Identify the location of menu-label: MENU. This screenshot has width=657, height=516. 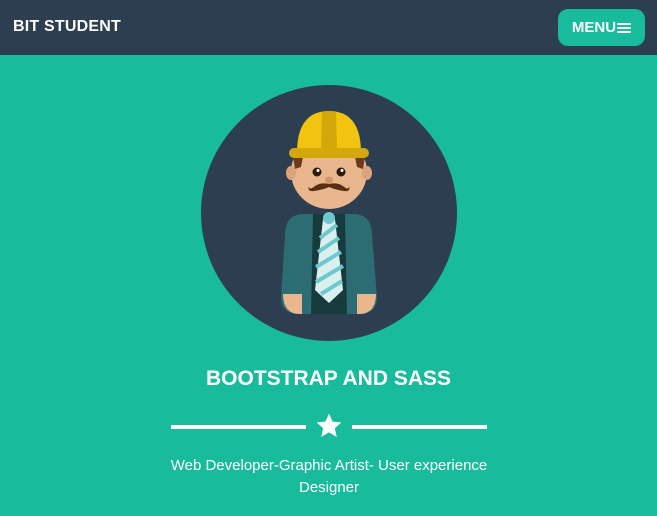
(594, 27).